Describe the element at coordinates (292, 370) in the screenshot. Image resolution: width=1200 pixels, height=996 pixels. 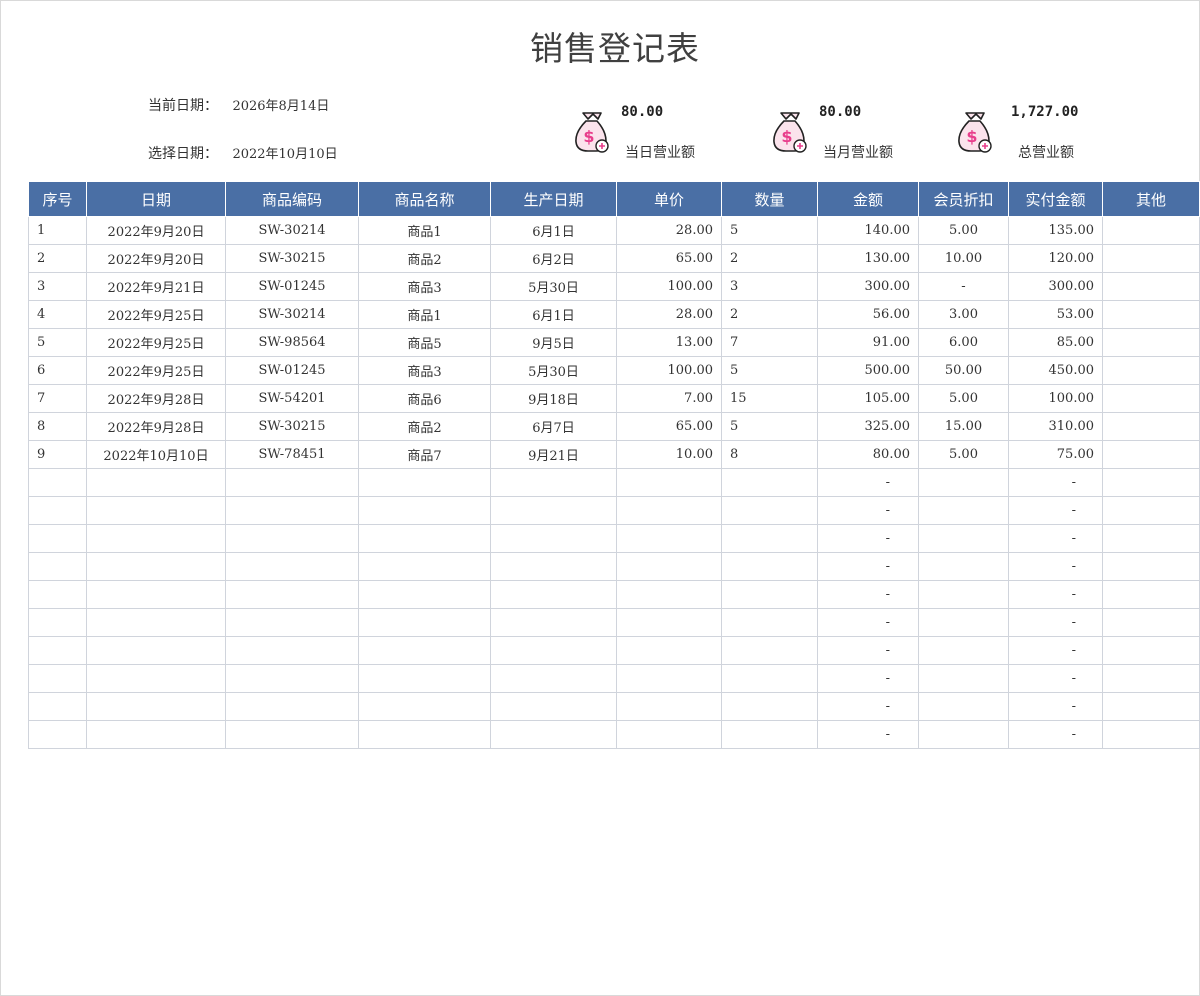
I see `cell-product-code: SW-01245` at that location.